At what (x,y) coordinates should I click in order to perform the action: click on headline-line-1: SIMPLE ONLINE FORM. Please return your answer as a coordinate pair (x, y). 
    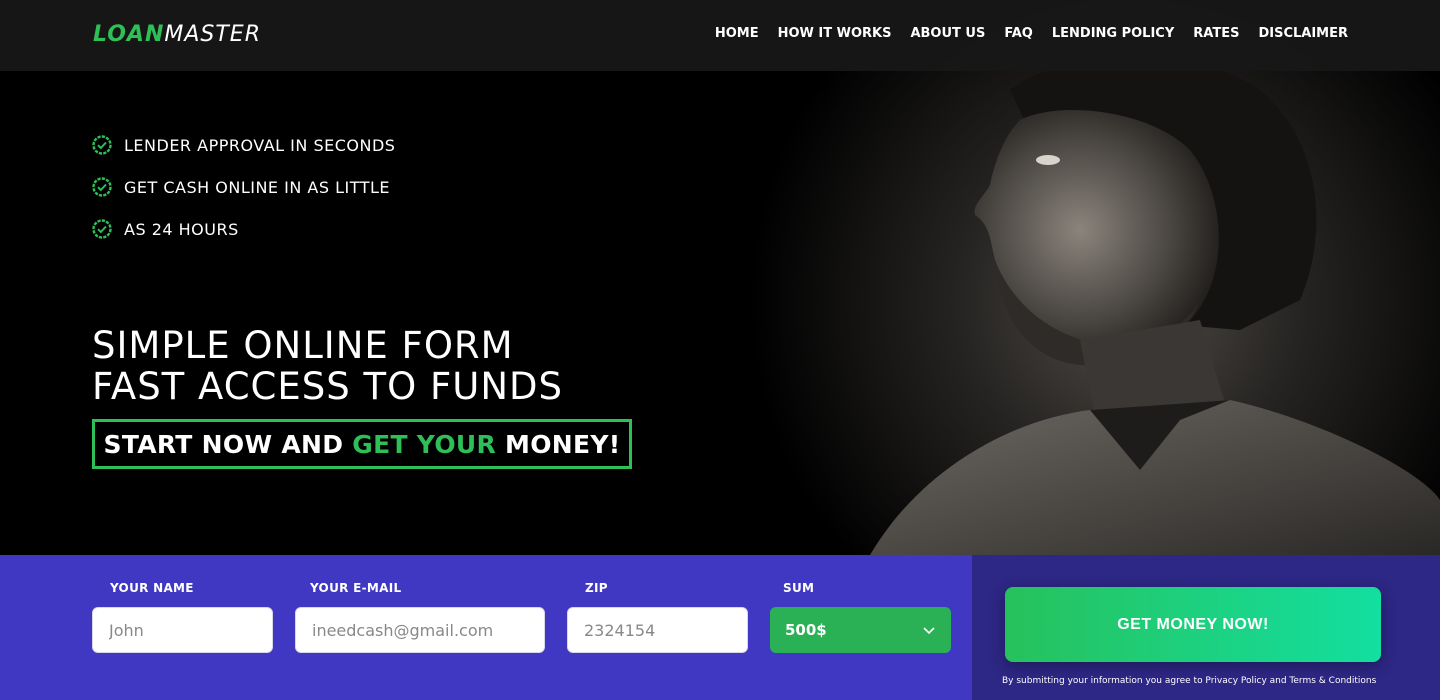
    Looking at the image, I should click on (303, 345).